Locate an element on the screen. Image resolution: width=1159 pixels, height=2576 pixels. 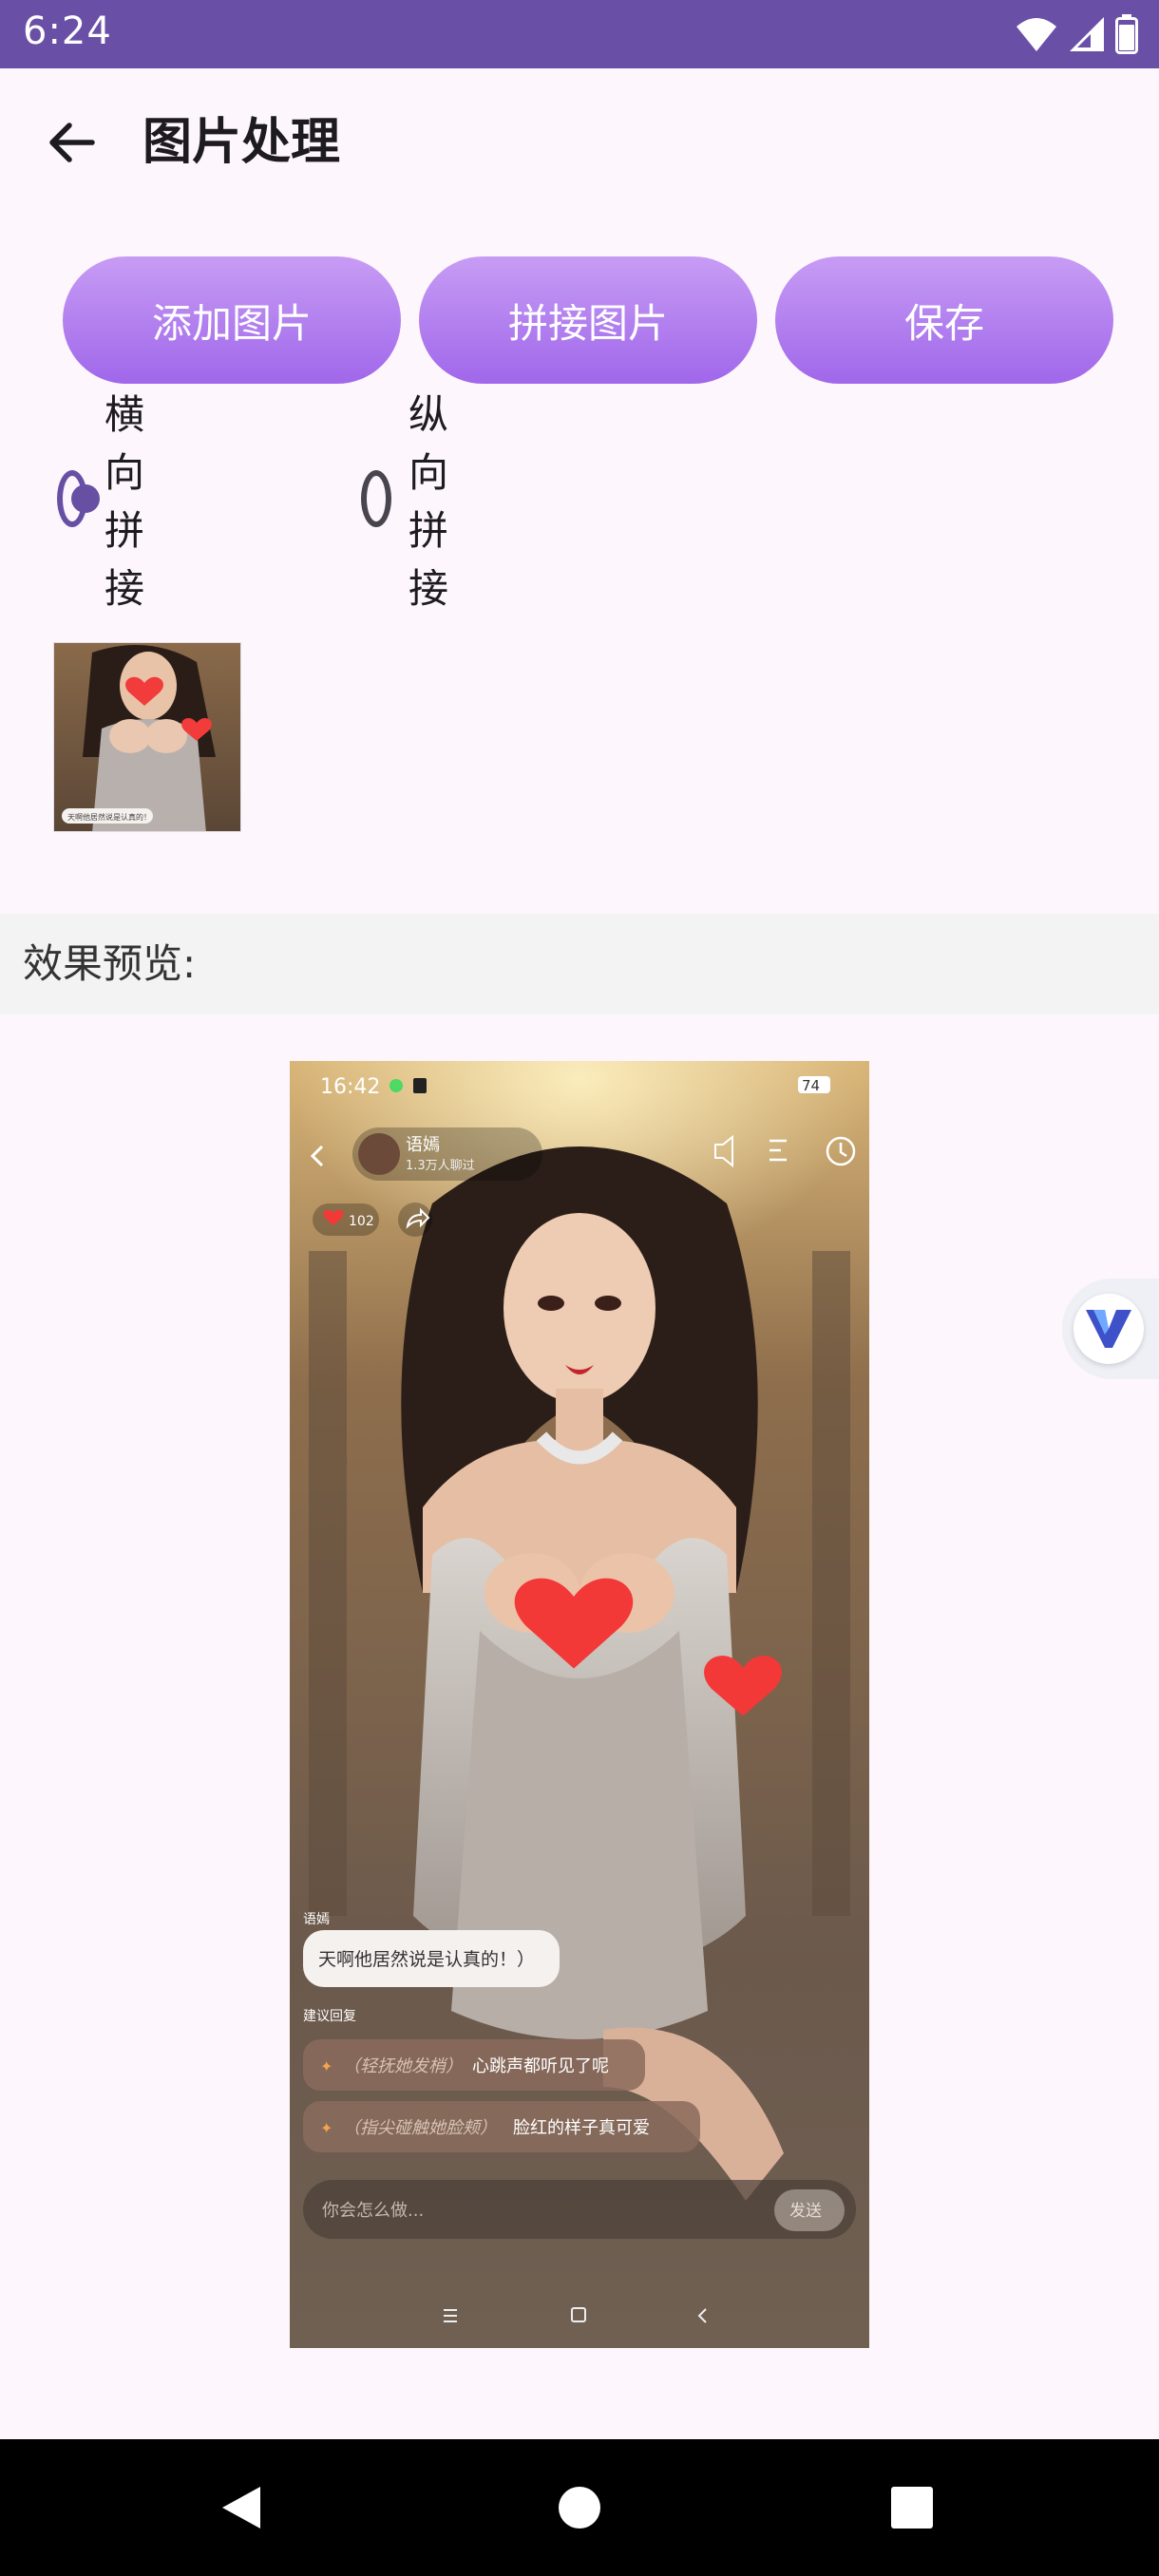
wifi-icon is located at coordinates (1036, 34).